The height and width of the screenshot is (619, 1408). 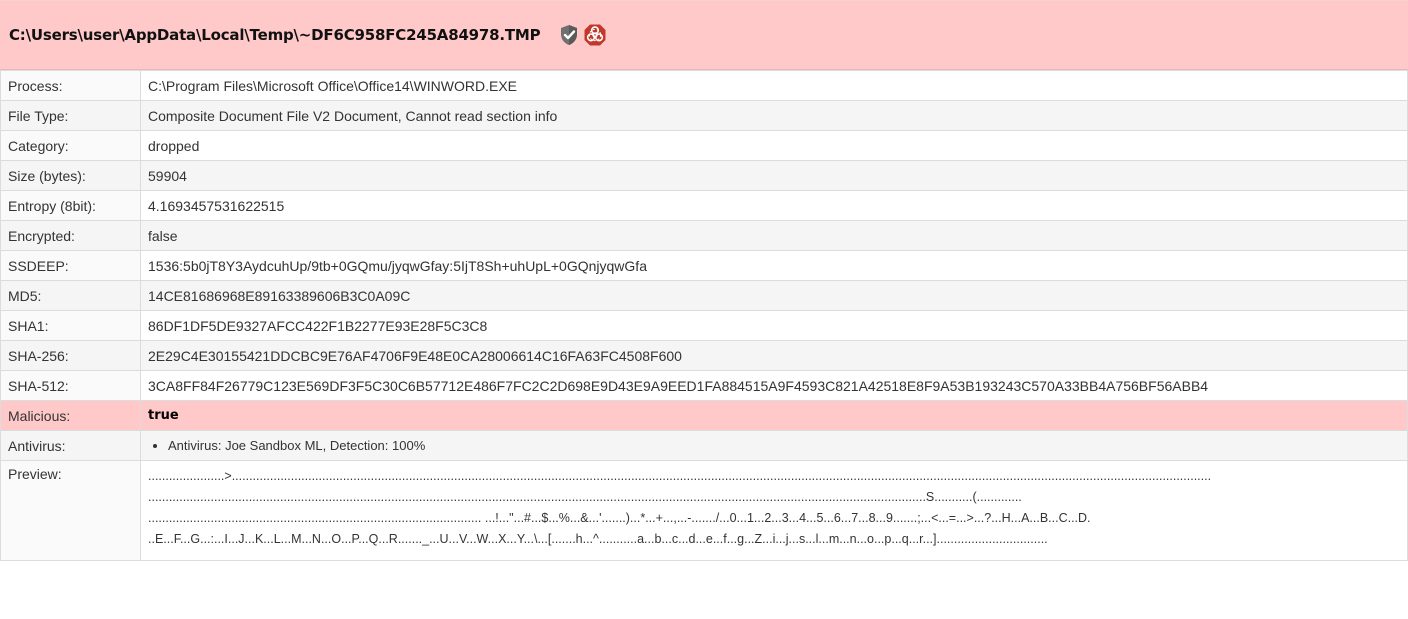 What do you see at coordinates (70, 355) in the screenshot?
I see `sha256-label: SHA-256:` at bounding box center [70, 355].